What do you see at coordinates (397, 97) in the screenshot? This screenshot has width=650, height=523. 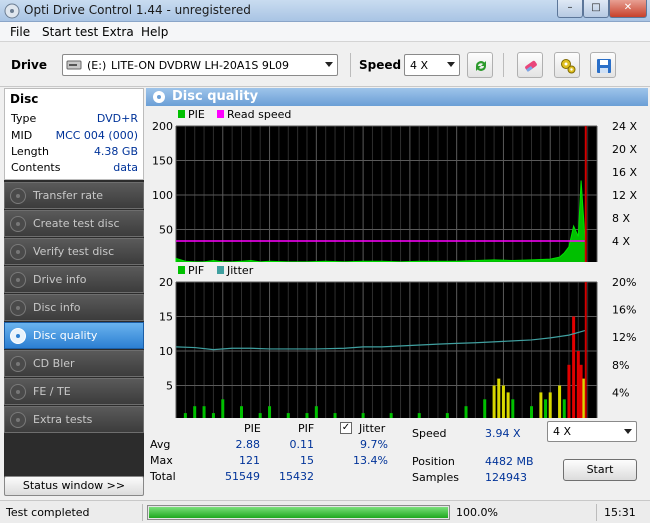 I see `panel-header: Disc quality` at bounding box center [397, 97].